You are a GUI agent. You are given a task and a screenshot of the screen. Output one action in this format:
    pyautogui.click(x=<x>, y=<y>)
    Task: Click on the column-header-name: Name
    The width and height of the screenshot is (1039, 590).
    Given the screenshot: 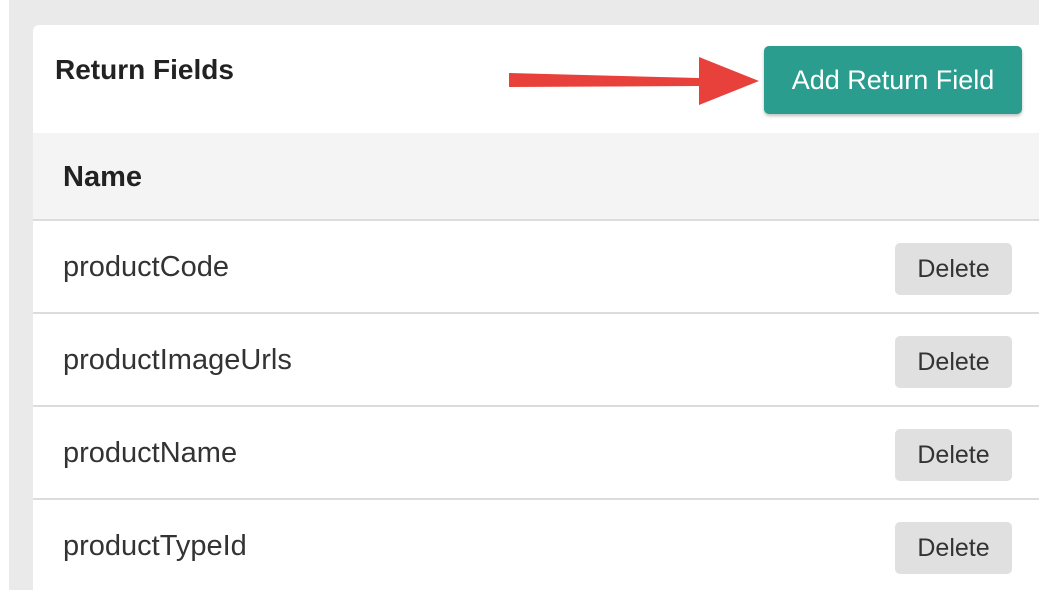 What is the action you would take?
    pyautogui.click(x=102, y=177)
    